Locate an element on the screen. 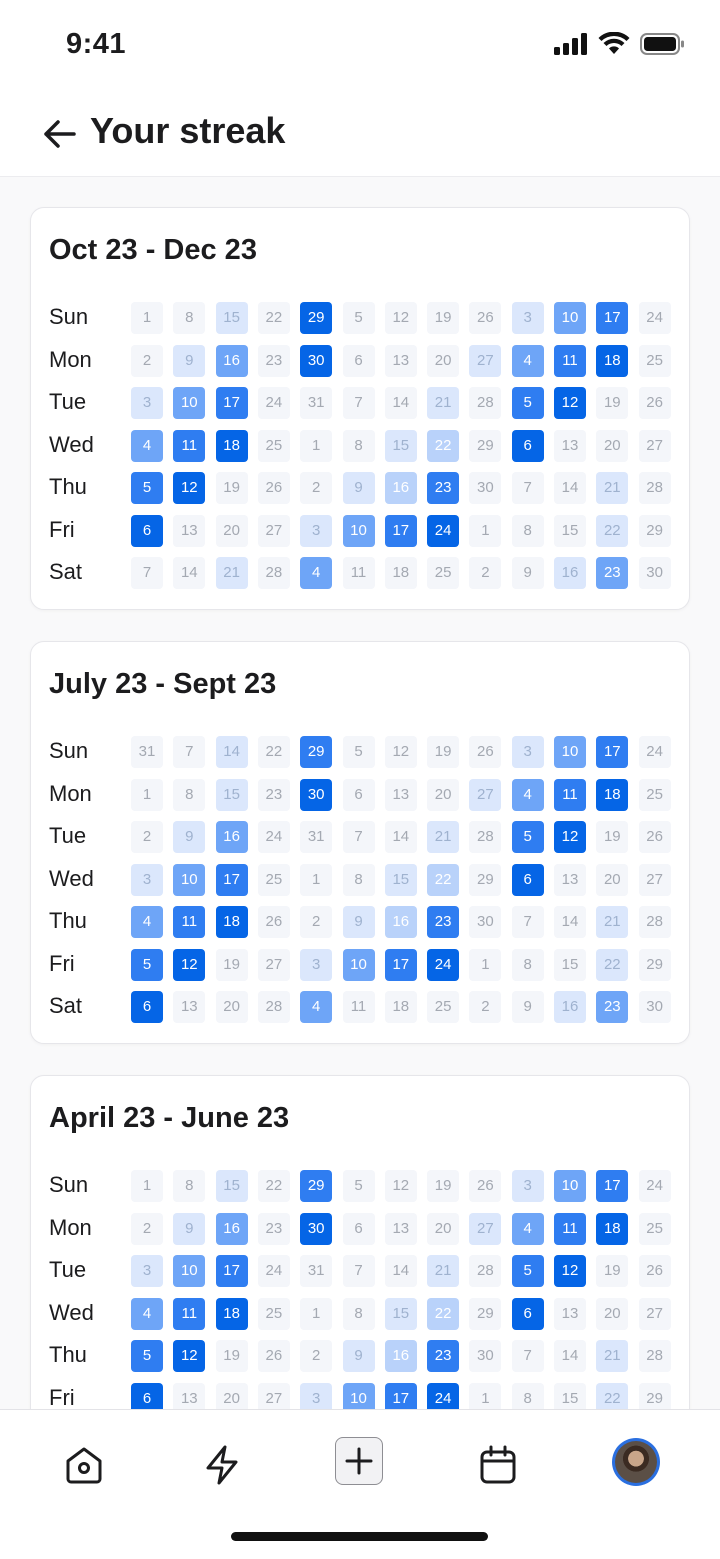  day-cell: 7 is located at coordinates (358, 837).